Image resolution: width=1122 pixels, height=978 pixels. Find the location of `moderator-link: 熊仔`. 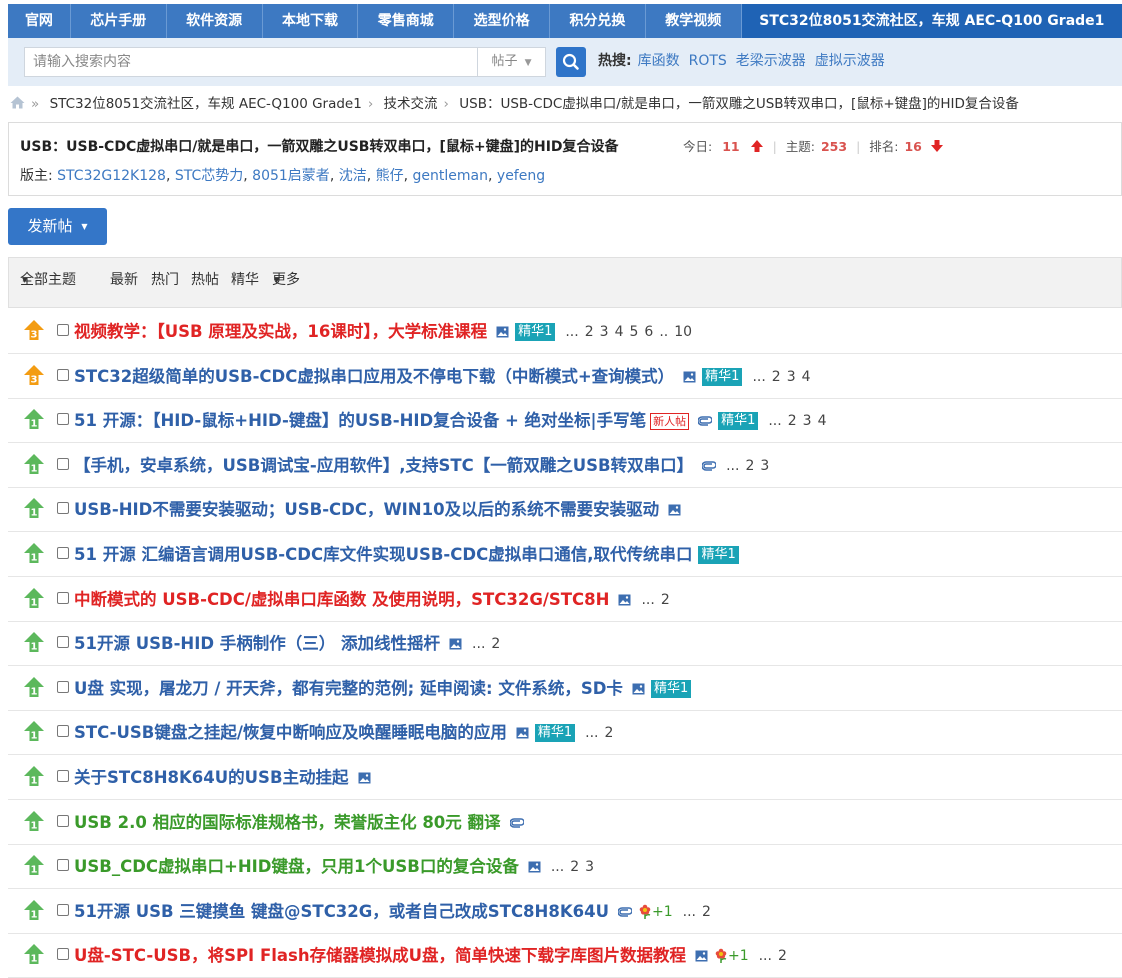

moderator-link: 熊仔 is located at coordinates (390, 176).